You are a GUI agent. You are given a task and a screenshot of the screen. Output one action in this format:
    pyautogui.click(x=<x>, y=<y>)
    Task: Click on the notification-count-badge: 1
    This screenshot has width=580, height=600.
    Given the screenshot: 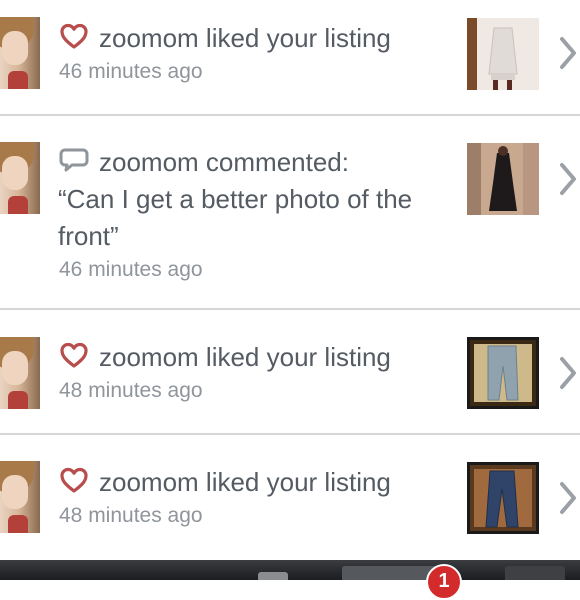 What is the action you would take?
    pyautogui.click(x=444, y=582)
    